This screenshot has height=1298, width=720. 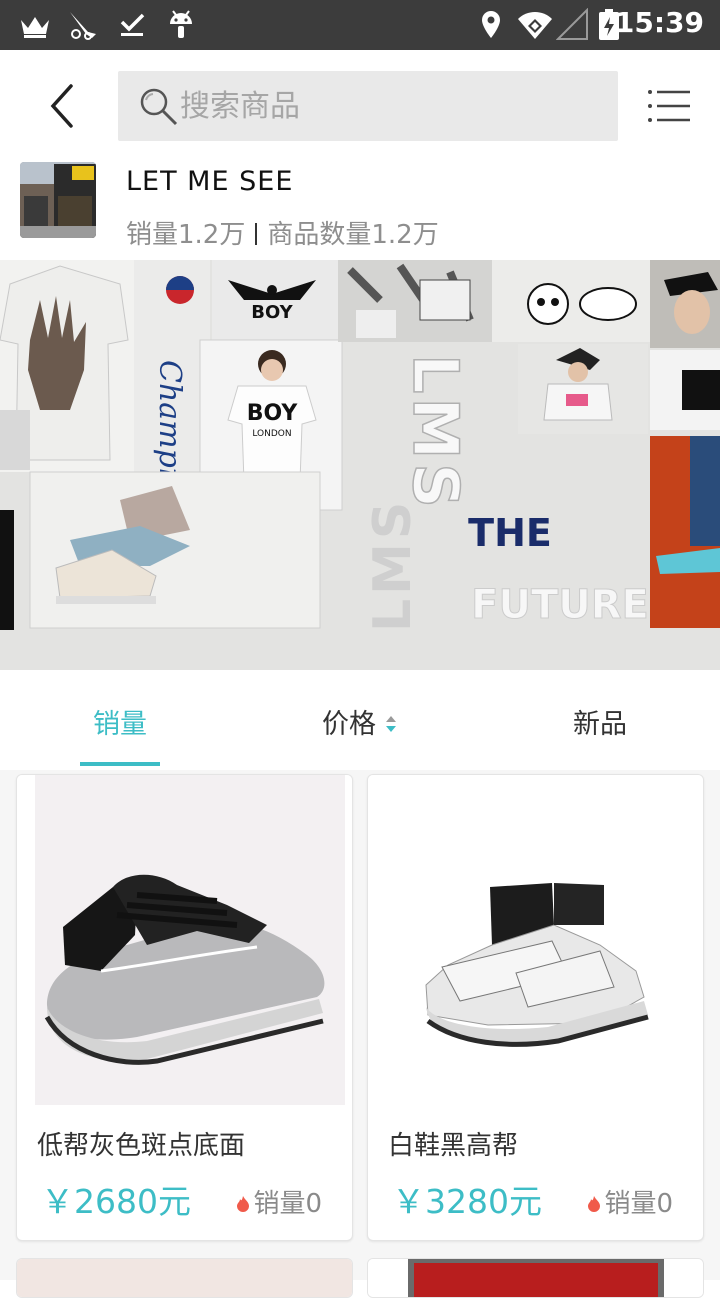 What do you see at coordinates (353, 235) in the screenshot?
I see `shop-product-count: 商品数量1.2万` at bounding box center [353, 235].